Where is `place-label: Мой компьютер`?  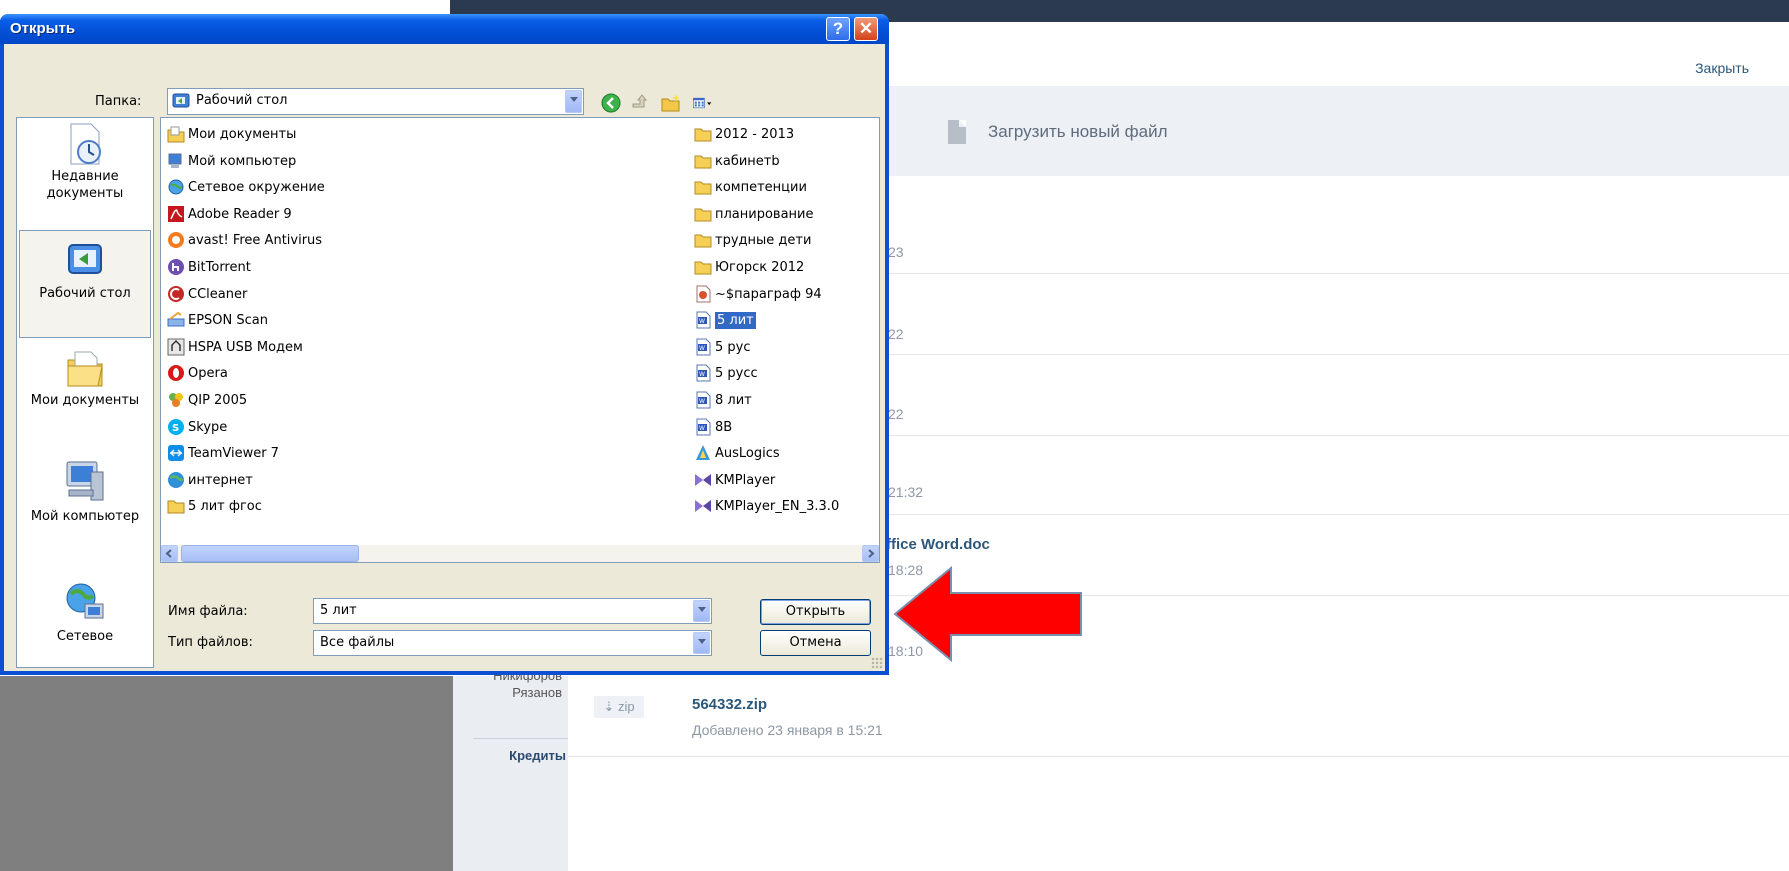 place-label: Мой компьютер is located at coordinates (85, 516).